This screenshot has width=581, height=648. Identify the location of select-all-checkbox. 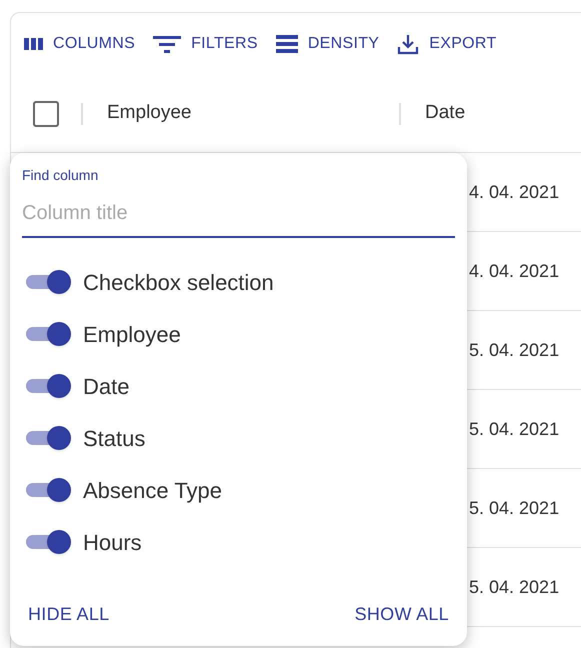
(46, 113).